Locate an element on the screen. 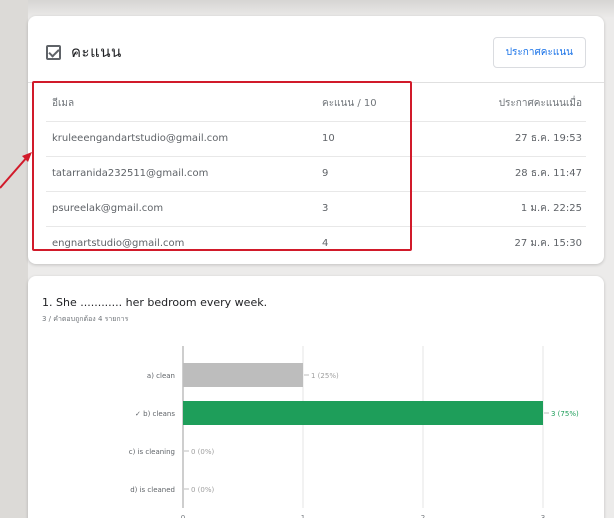 Image resolution: width=614 pixels, height=518 pixels. row-email: tatarranida232511@gmail.com is located at coordinates (181, 174).